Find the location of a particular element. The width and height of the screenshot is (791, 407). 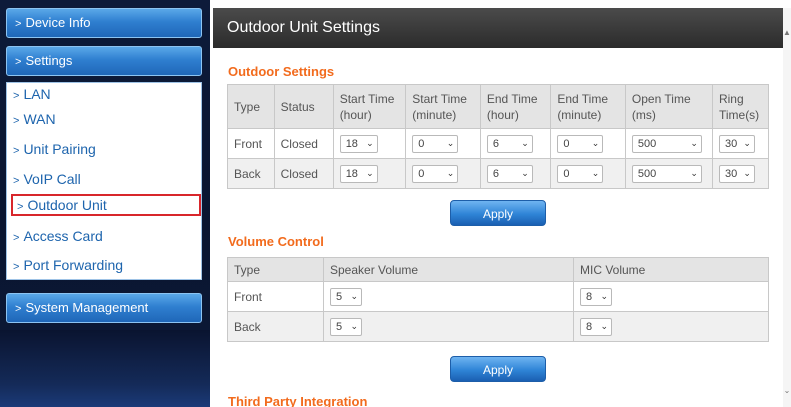

page-title: Outdoor Unit Settings is located at coordinates (498, 28).